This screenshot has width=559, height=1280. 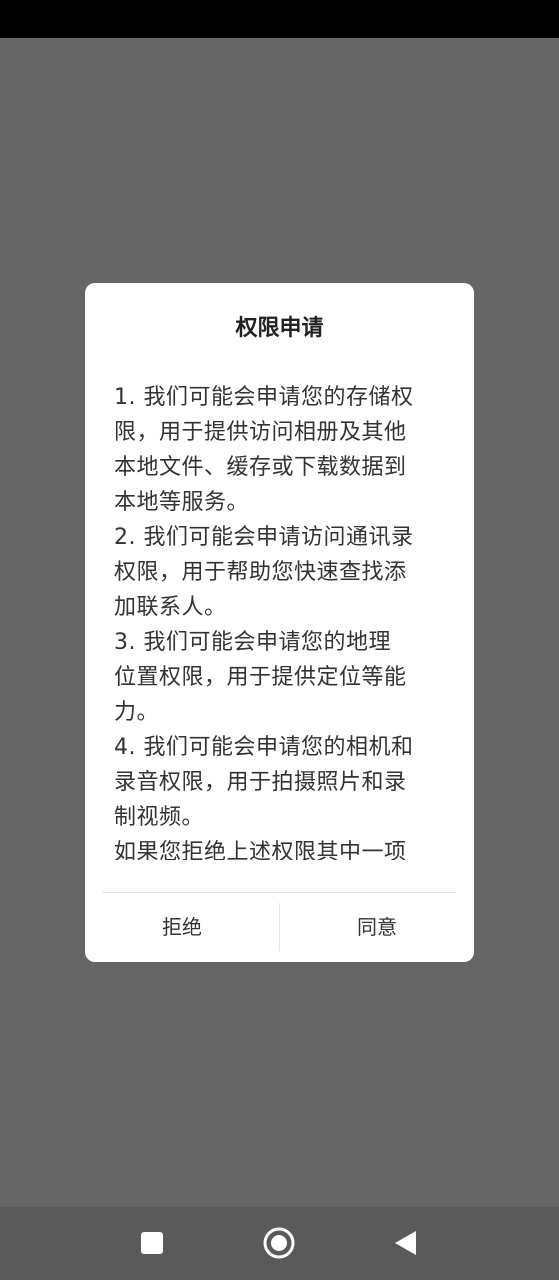 I want to click on triangle-back-icon, so click(x=405, y=1243).